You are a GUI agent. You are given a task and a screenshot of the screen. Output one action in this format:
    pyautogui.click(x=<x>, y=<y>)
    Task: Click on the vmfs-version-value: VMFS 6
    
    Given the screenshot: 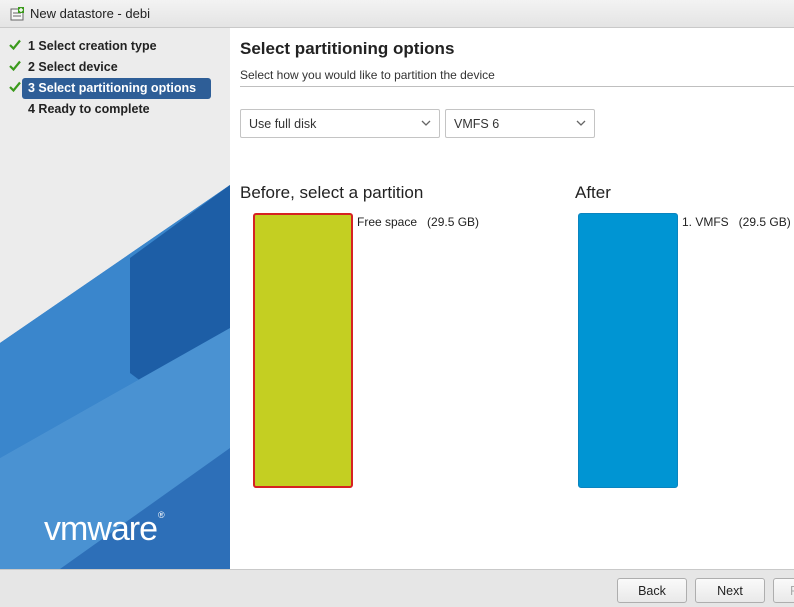 What is the action you would take?
    pyautogui.click(x=477, y=123)
    